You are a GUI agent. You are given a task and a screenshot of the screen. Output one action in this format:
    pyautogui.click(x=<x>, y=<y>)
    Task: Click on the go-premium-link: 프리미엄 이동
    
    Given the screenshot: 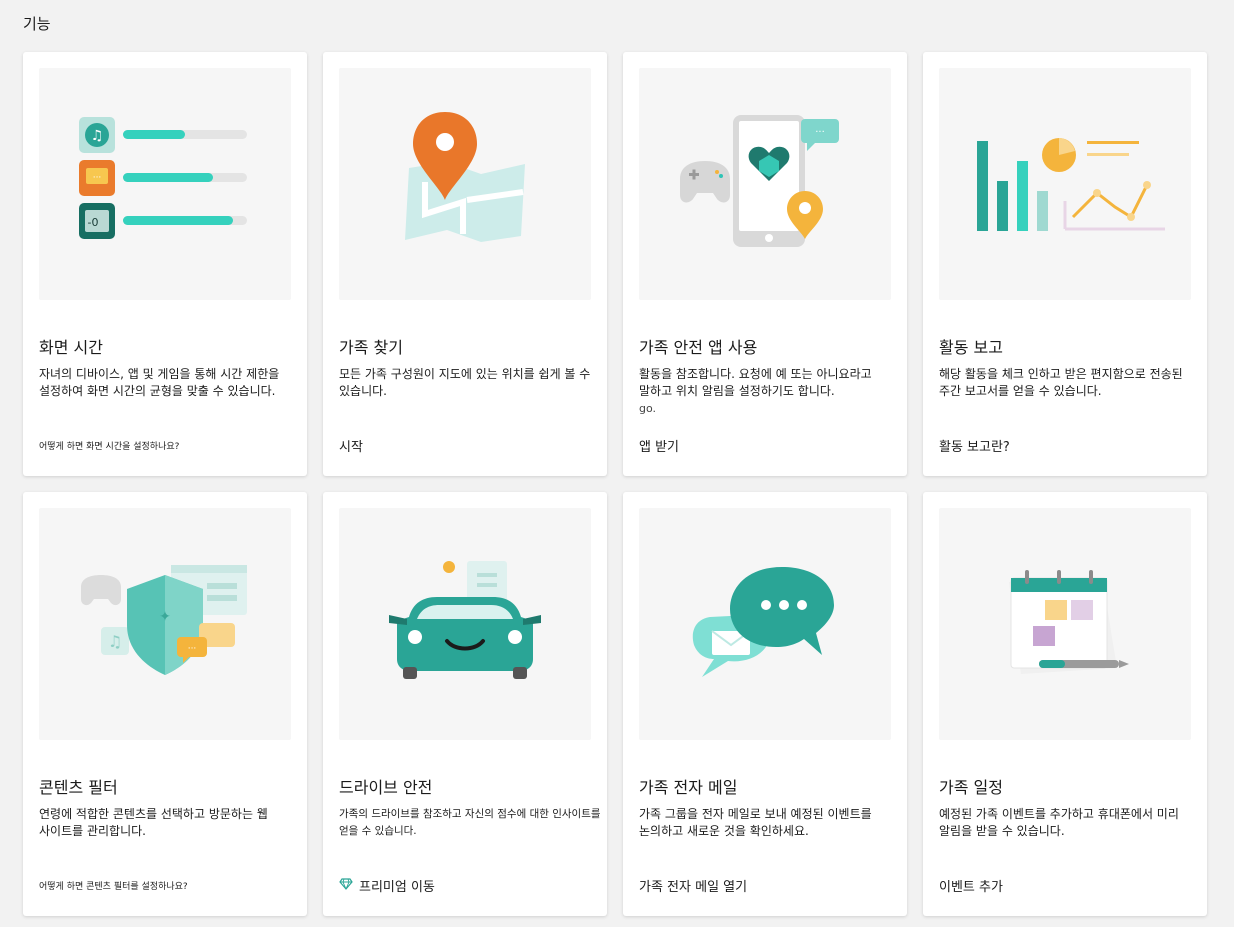 What is the action you would take?
    pyautogui.click(x=387, y=885)
    